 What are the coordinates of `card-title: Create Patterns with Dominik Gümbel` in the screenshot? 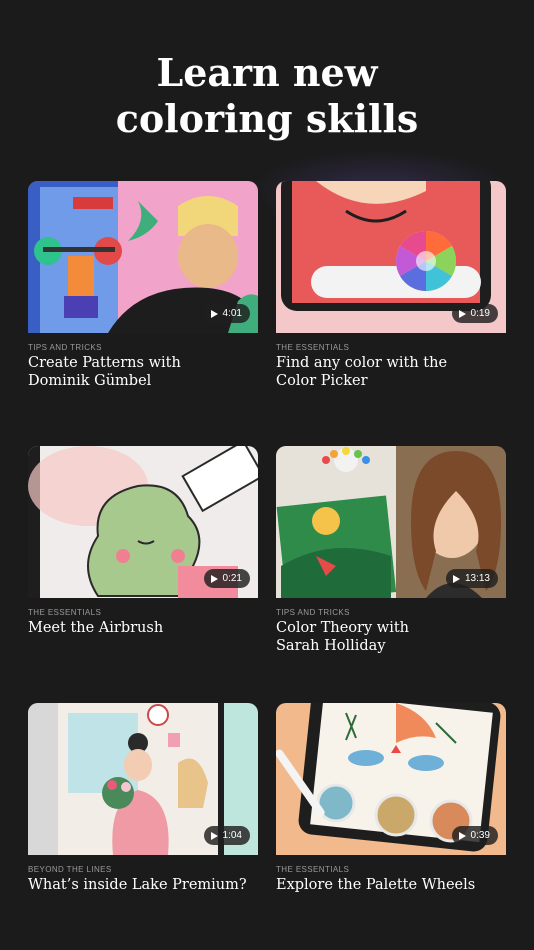 It's located at (140, 372).